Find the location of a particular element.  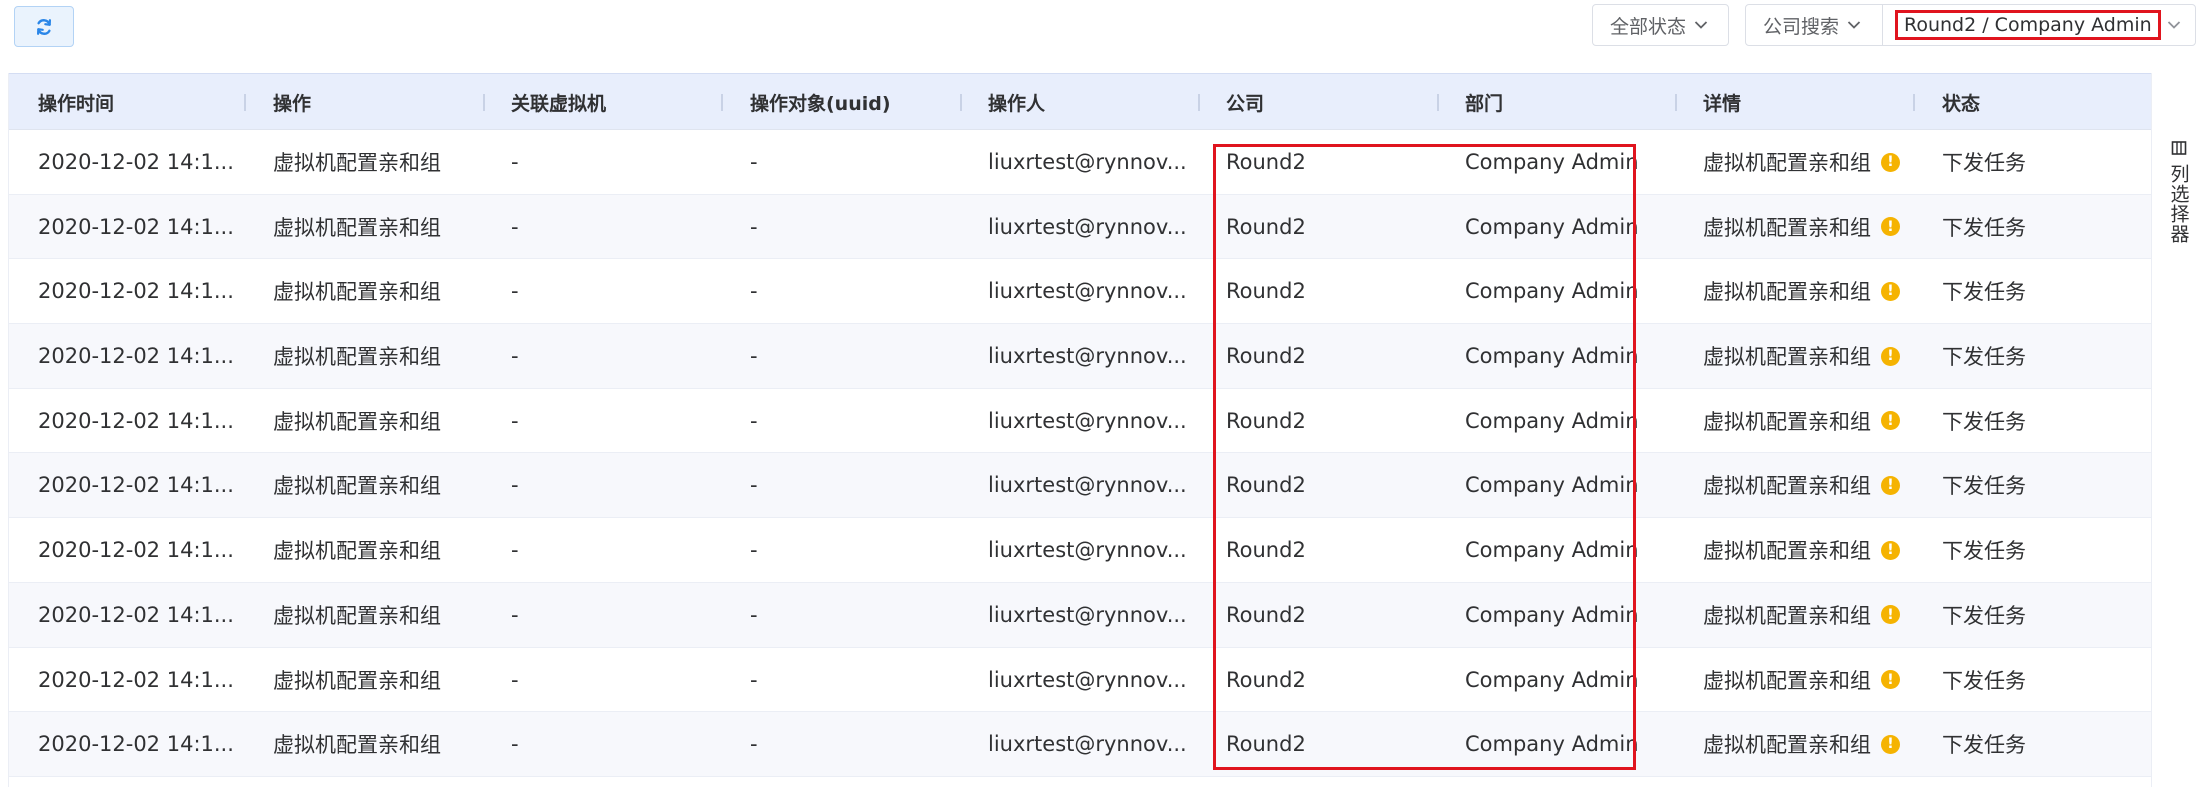

column-picker-button: 列选择器 is located at coordinates (2179, 192).